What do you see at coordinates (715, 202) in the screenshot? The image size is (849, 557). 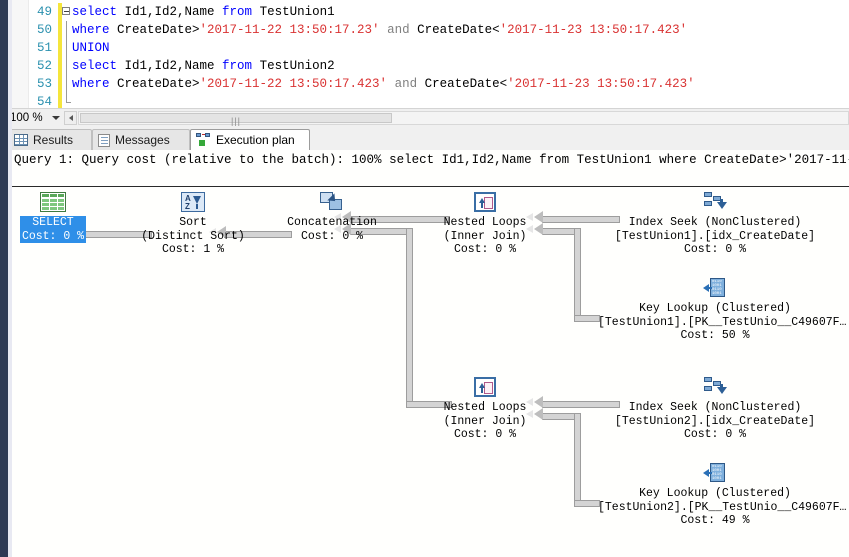 I see `index-seek-icon` at bounding box center [715, 202].